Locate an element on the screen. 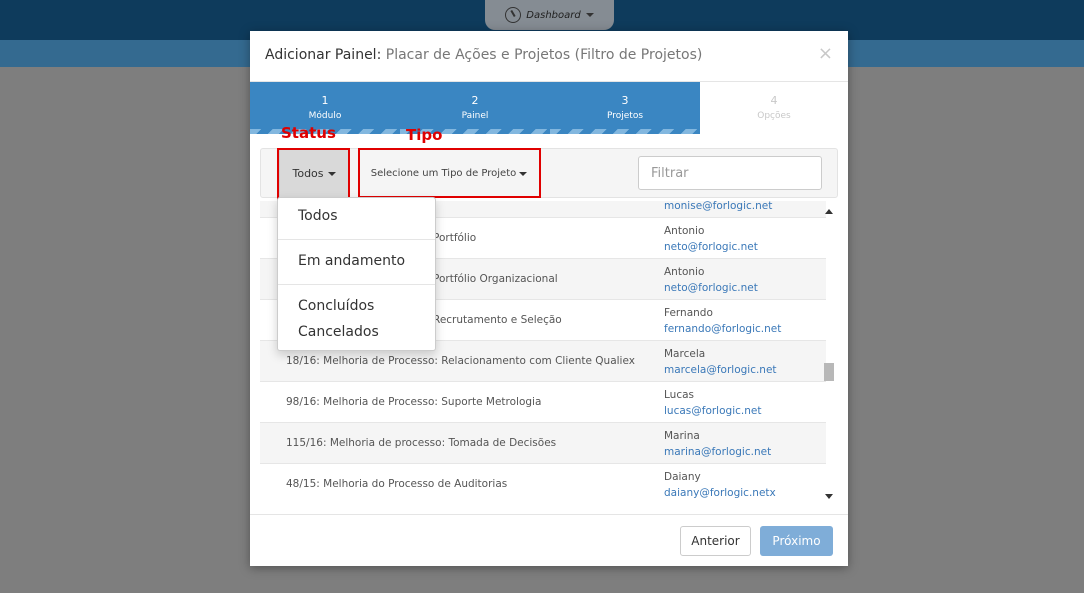  responsible-email: monise@forlogic.net is located at coordinates (718, 206).